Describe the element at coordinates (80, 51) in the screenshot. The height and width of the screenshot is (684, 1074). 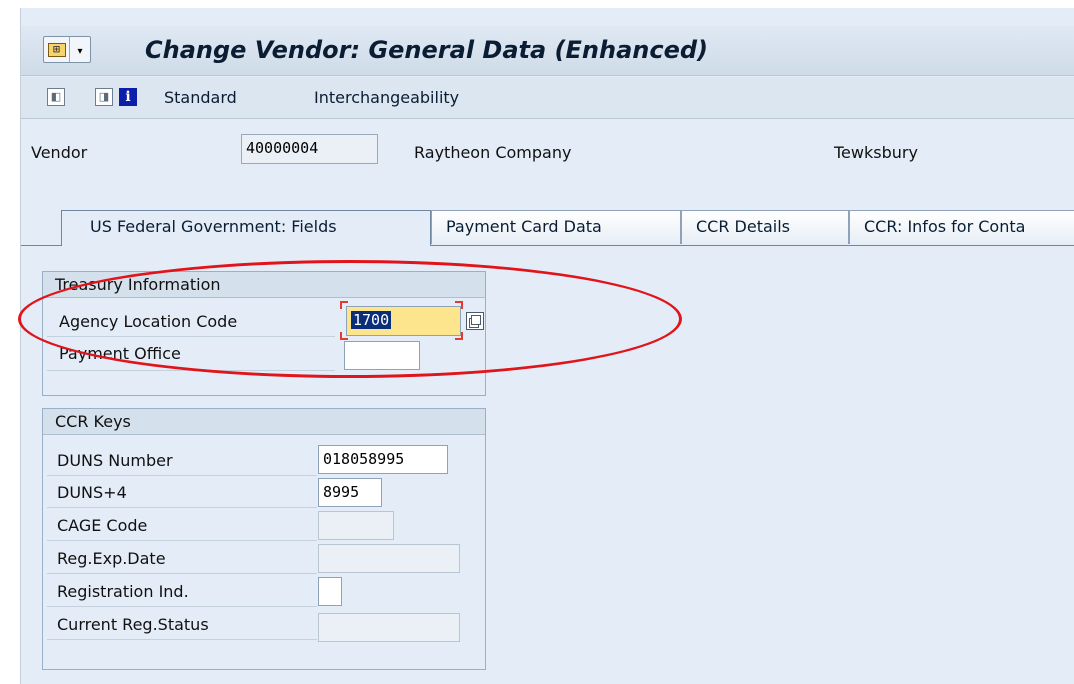
I see `dropdown-arrow-icon: ▾` at that location.